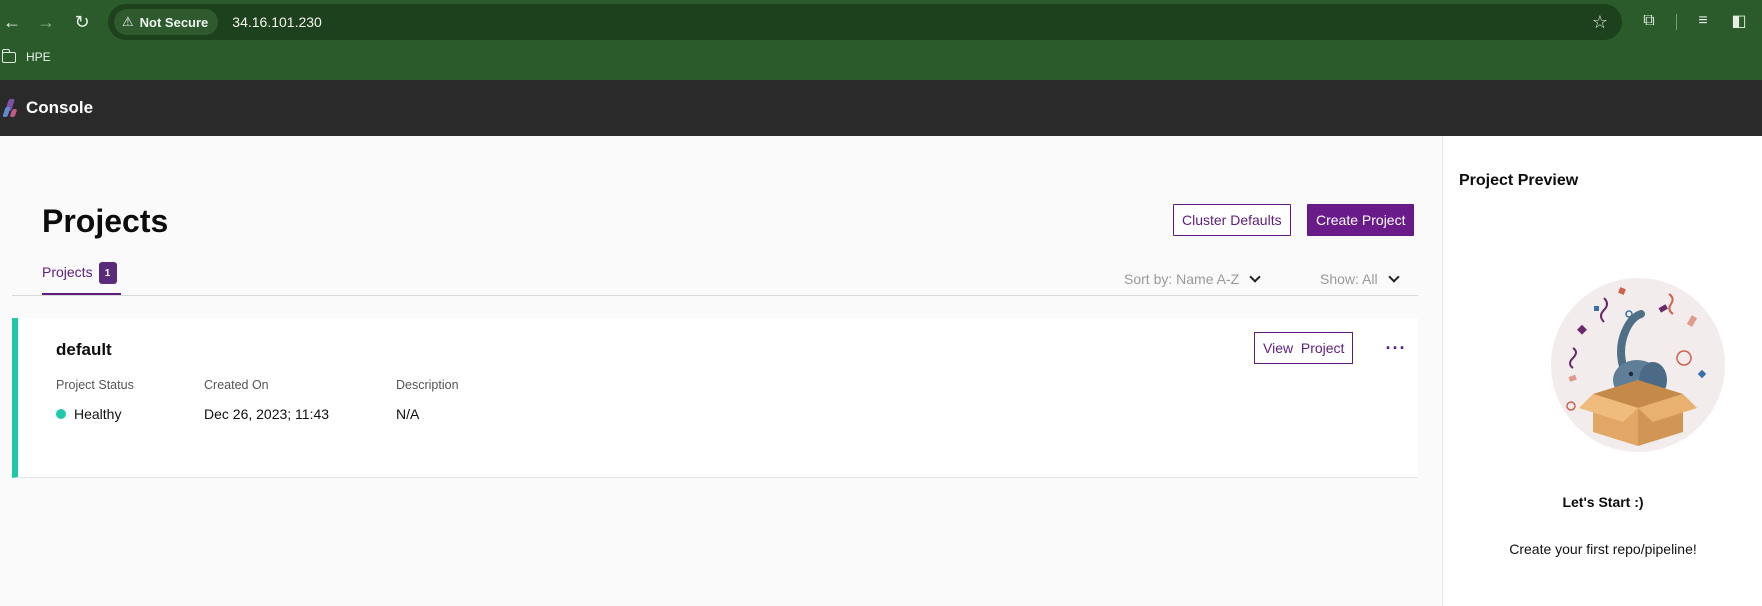  Describe the element at coordinates (84, 349) in the screenshot. I see `project-name: default` at that location.